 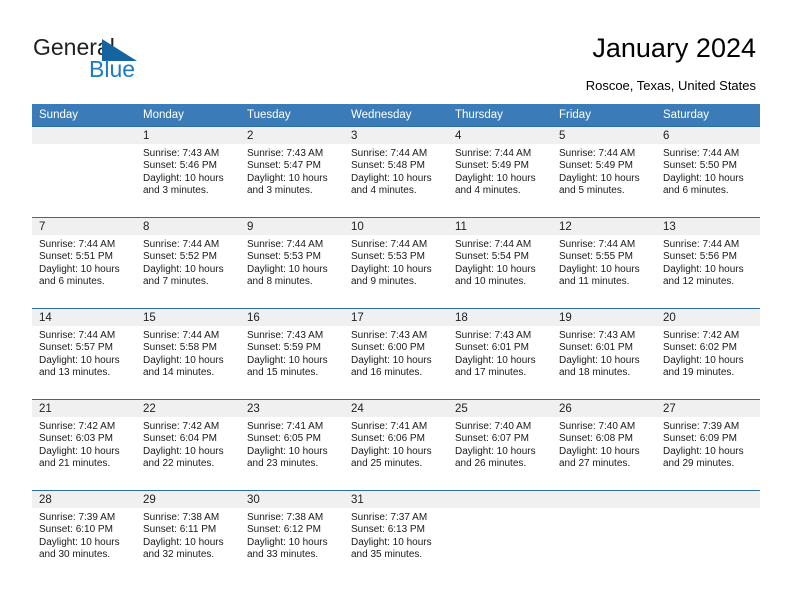 I want to click on day-detail-line: and 6 minutes., so click(x=72, y=282).